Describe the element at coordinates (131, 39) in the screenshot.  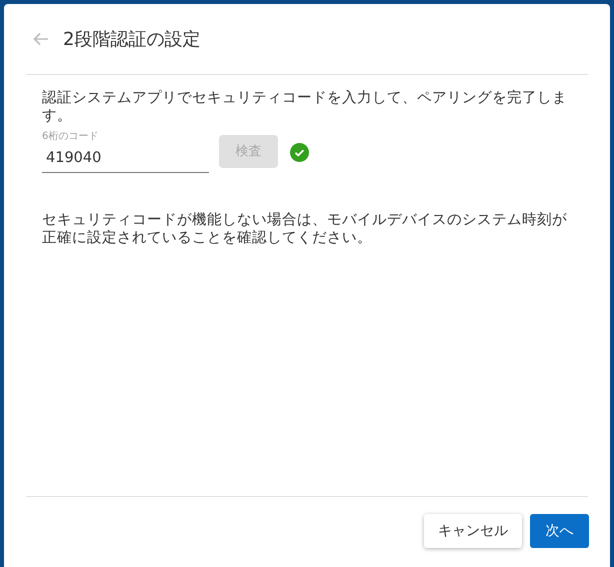
I see `dialog-title: 2段階認証の設定` at that location.